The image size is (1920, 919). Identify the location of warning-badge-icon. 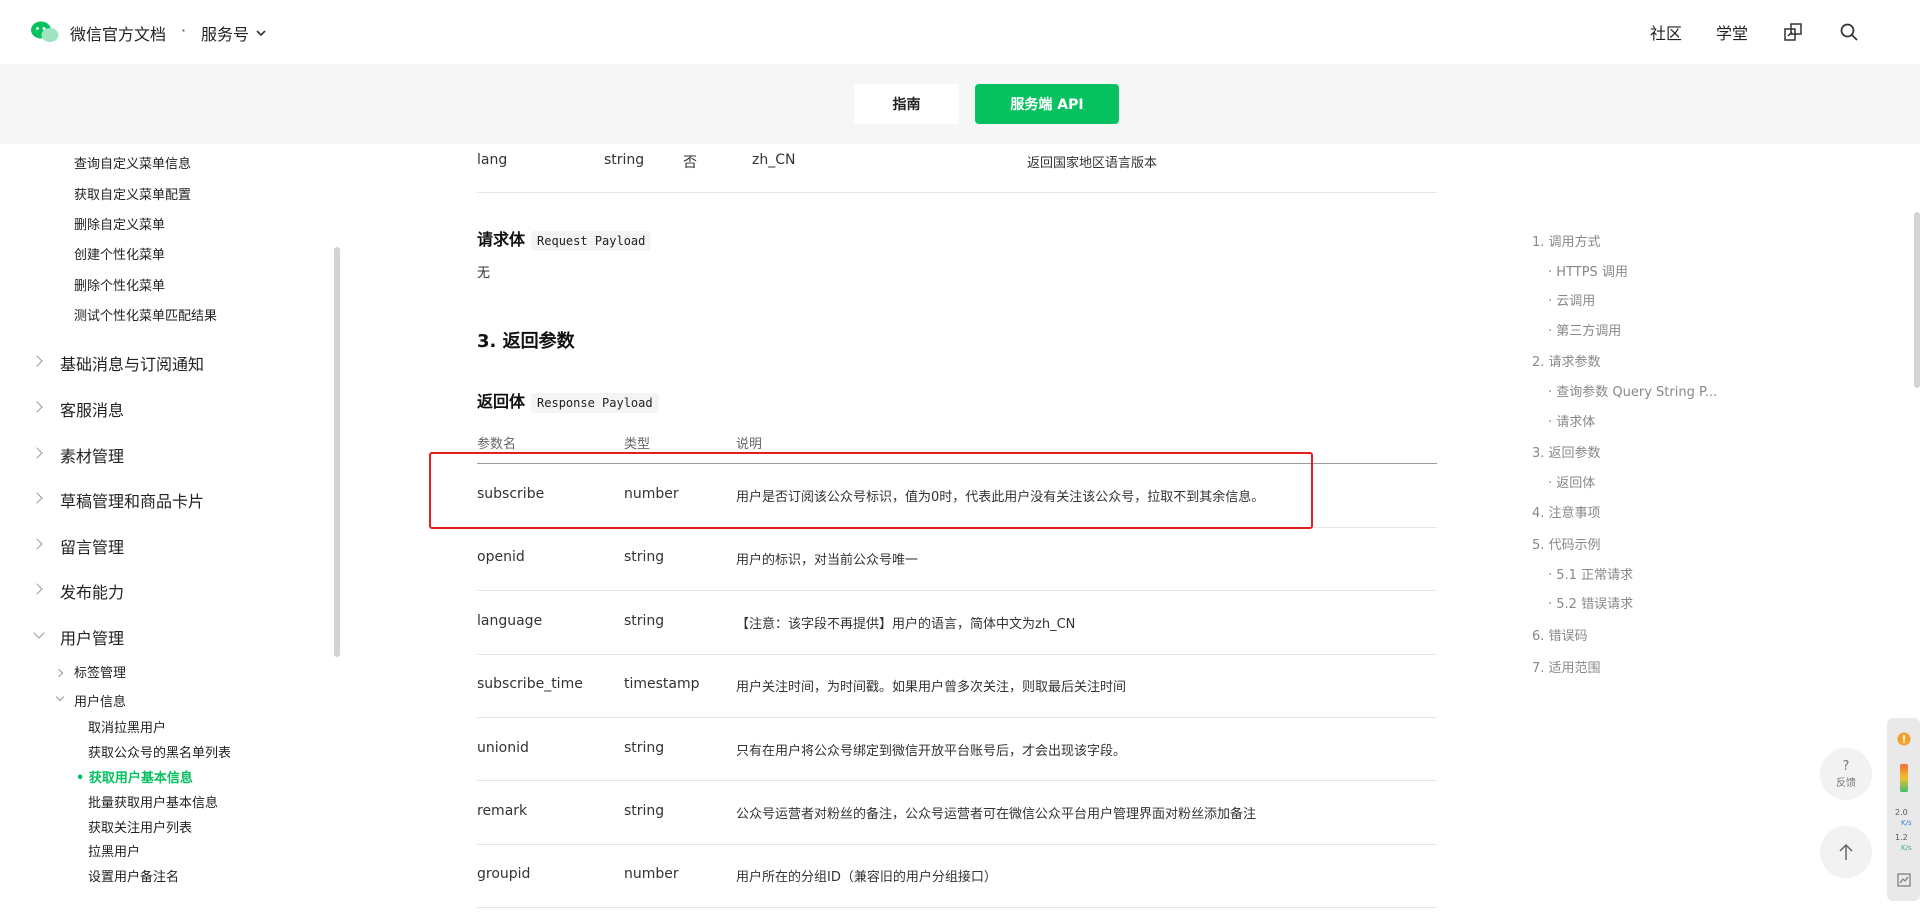
(1904, 739).